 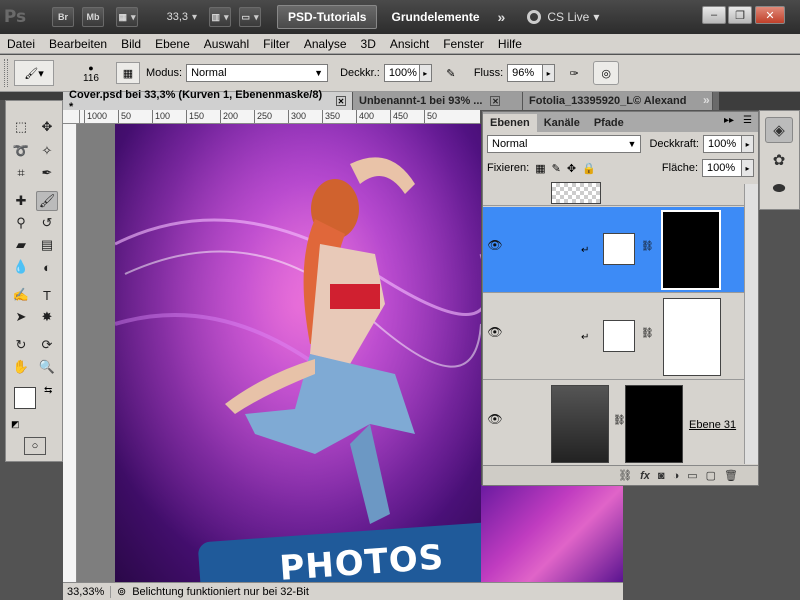 What do you see at coordinates (564, 144) in the screenshot?
I see `blend-mode-select: Normal ▼` at bounding box center [564, 144].